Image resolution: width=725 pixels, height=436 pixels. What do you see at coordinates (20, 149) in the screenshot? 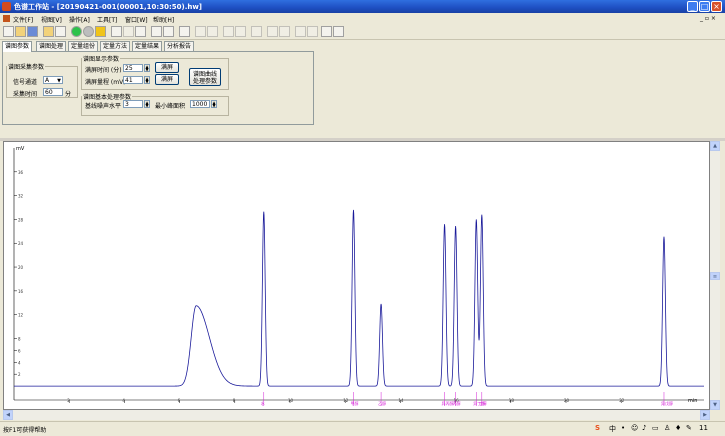
I see `y-axis-label: mV` at bounding box center [20, 149].